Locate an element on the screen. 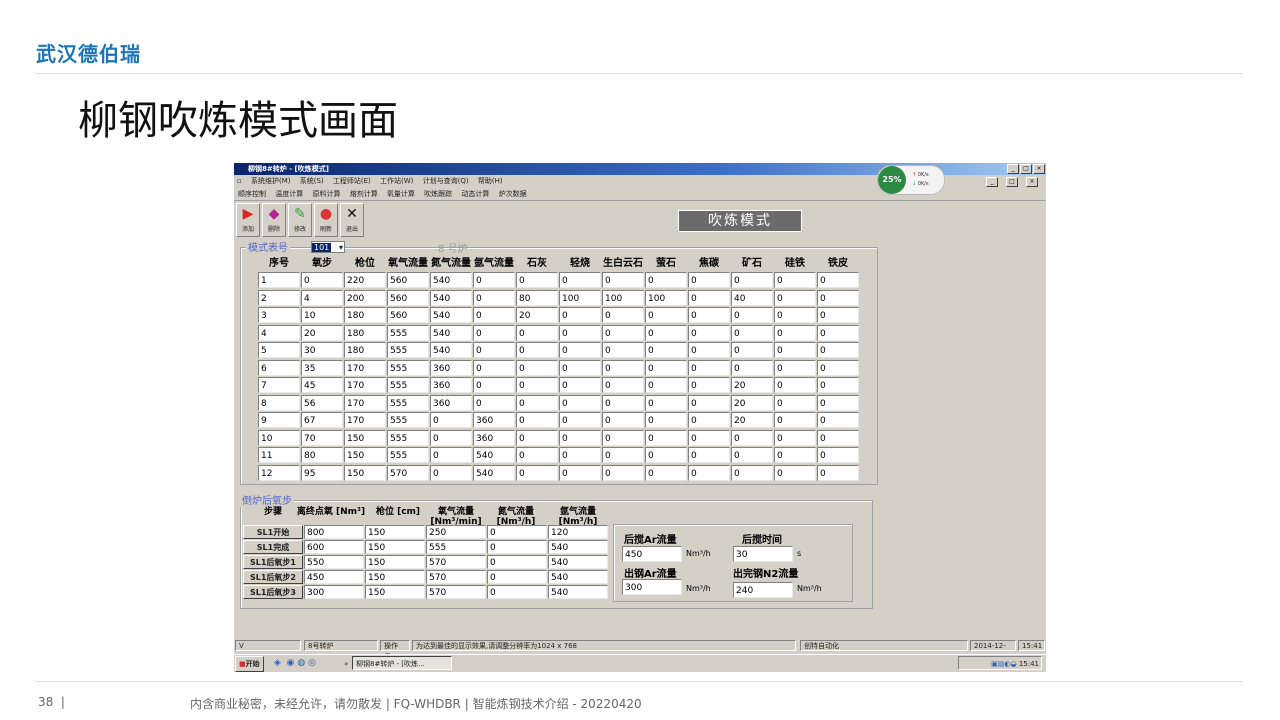 The image size is (1280, 720). post-cell: 600 is located at coordinates (334, 547).